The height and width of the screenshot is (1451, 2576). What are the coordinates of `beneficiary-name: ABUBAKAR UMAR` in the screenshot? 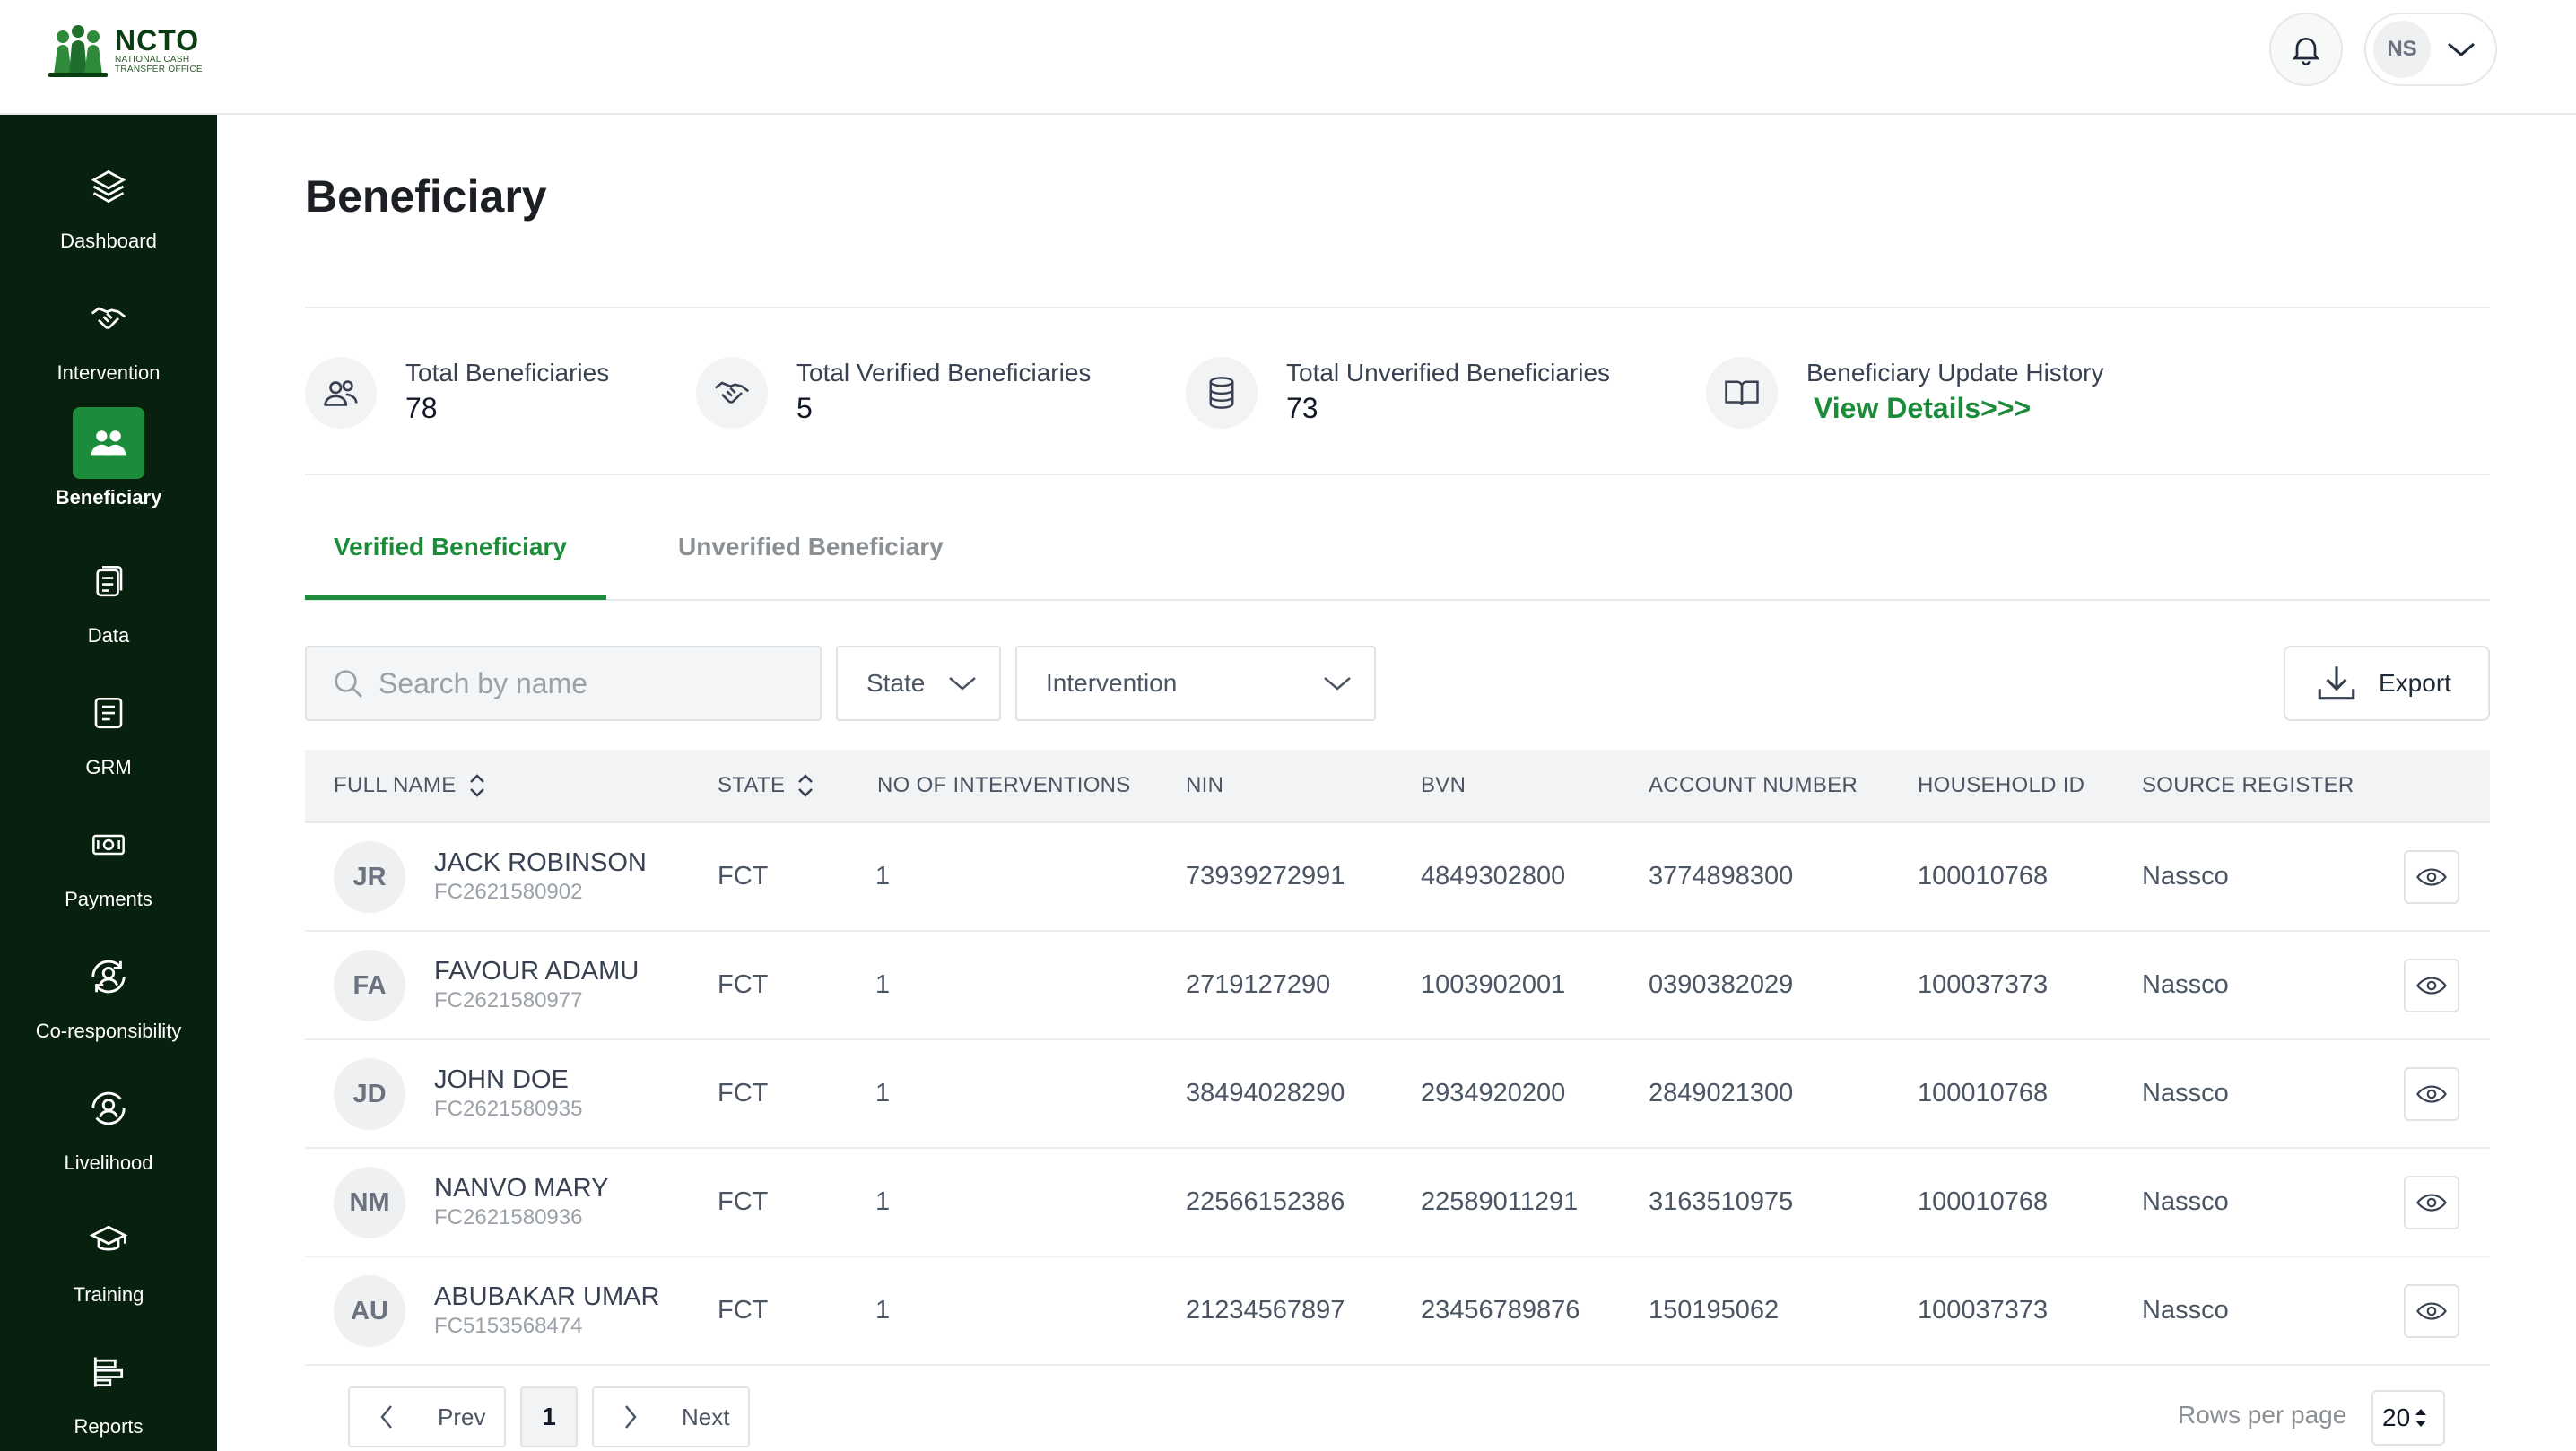 It's located at (547, 1296).